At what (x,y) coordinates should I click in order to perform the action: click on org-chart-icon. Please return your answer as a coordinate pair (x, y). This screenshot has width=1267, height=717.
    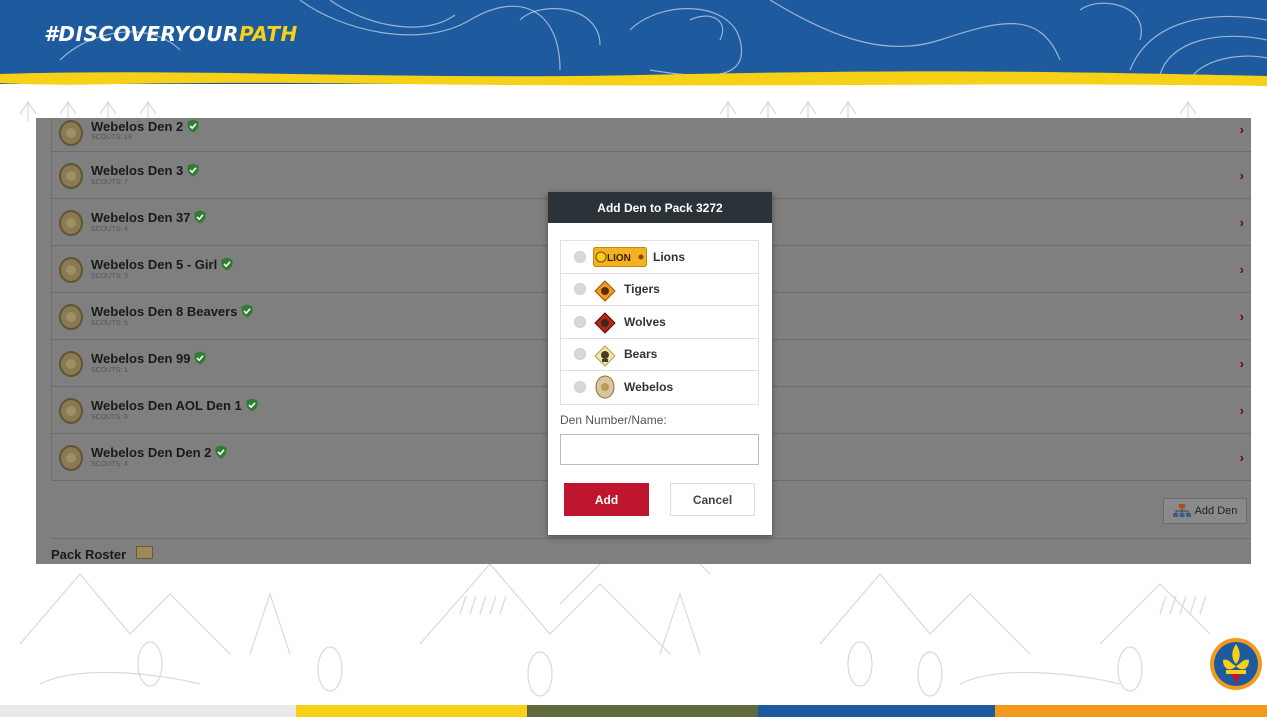
    Looking at the image, I should click on (1181, 510).